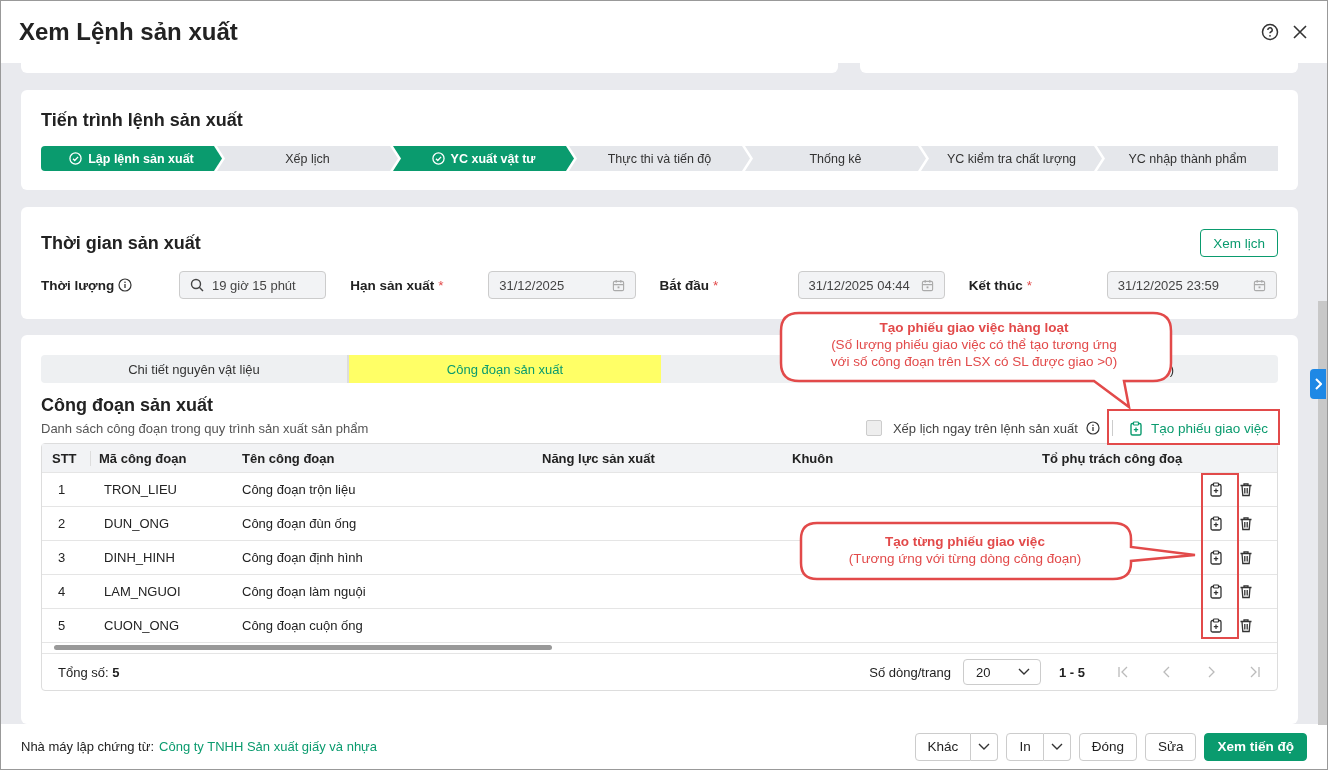 The height and width of the screenshot is (770, 1328). What do you see at coordinates (62, 591) in the screenshot?
I see `table-cell-text: 4` at bounding box center [62, 591].